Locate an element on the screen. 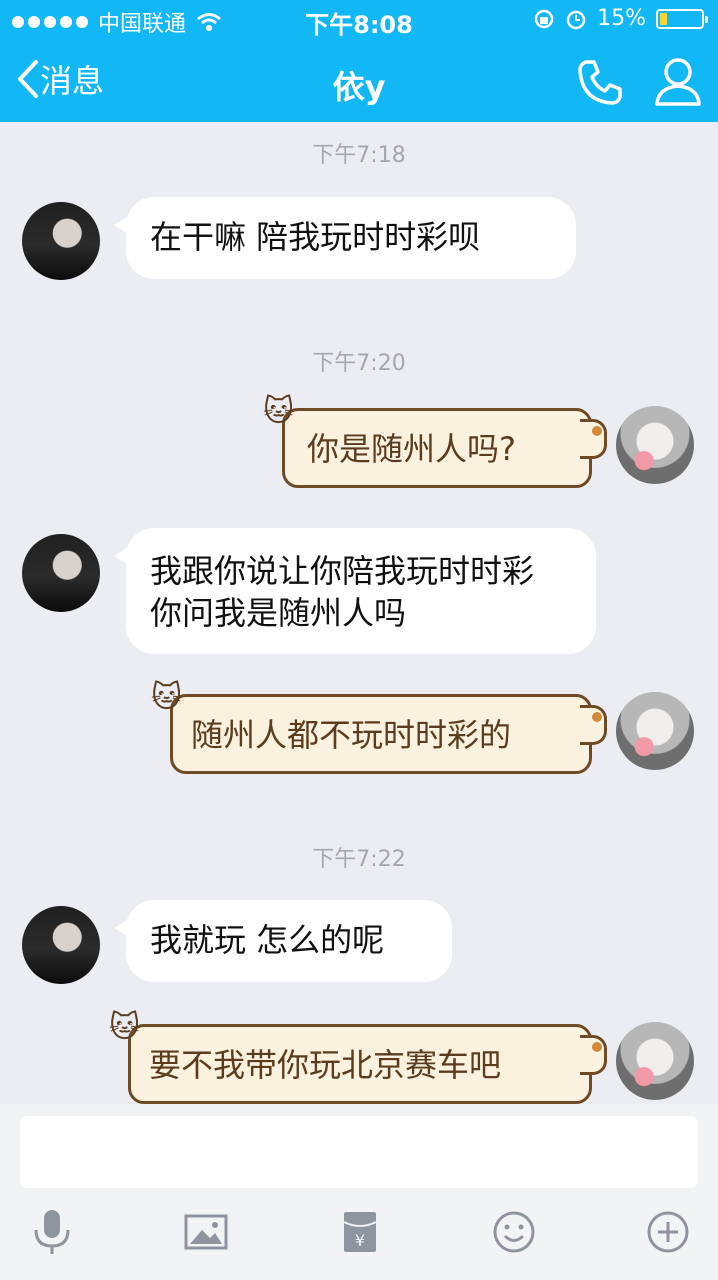 This screenshot has width=718, height=1280. message-text: 要不我带你玩北京赛车吧 is located at coordinates (325, 1065).